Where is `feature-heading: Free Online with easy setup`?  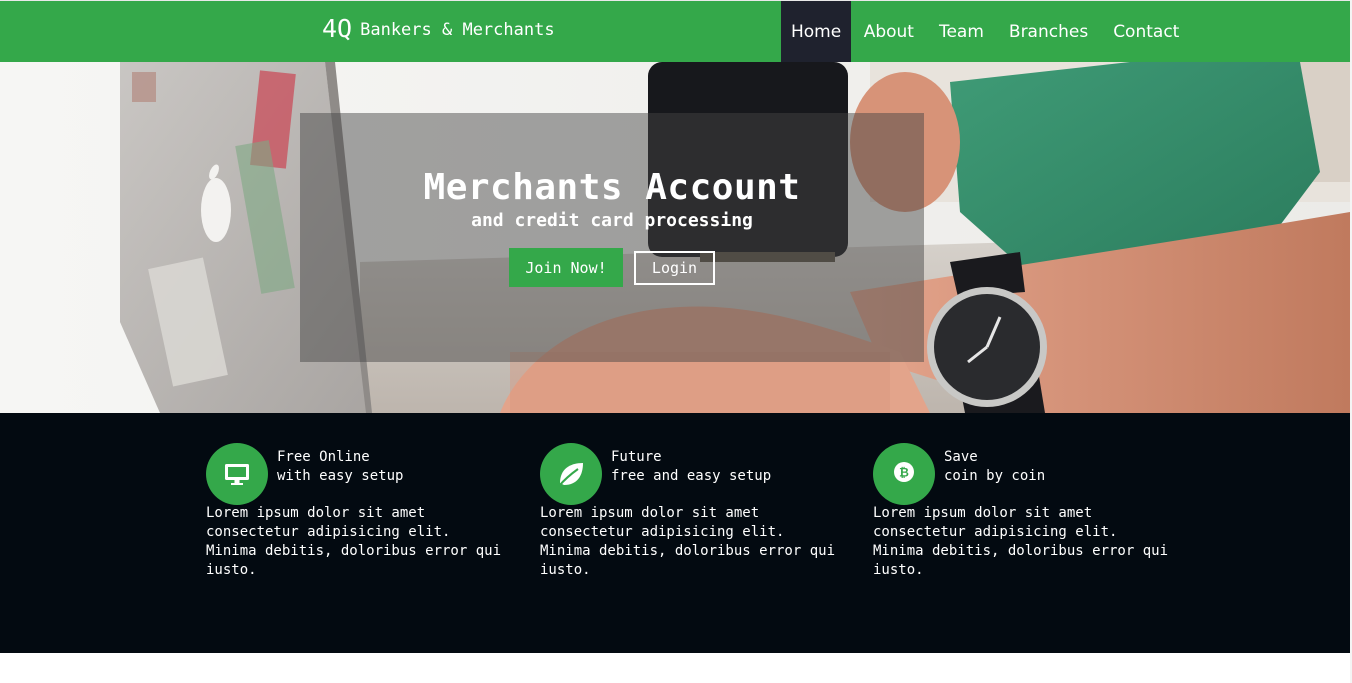
feature-heading: Free Online with easy setup is located at coordinates (340, 467).